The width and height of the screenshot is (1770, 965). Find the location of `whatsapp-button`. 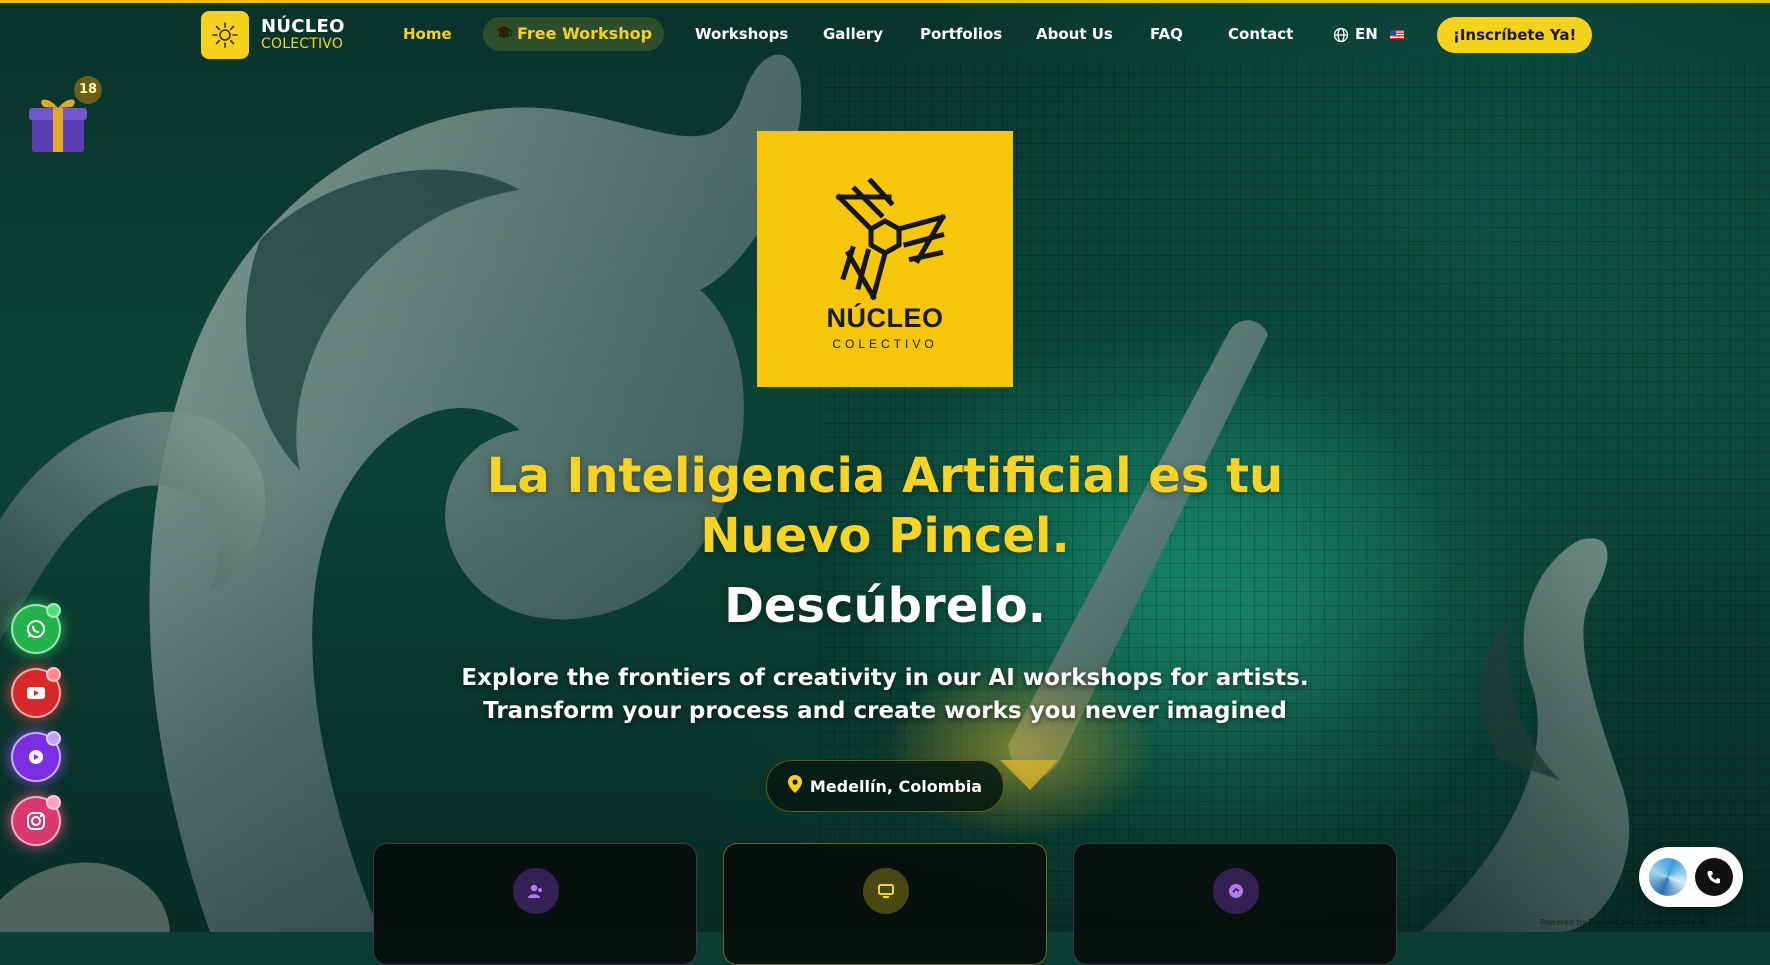

whatsapp-button is located at coordinates (36, 628).